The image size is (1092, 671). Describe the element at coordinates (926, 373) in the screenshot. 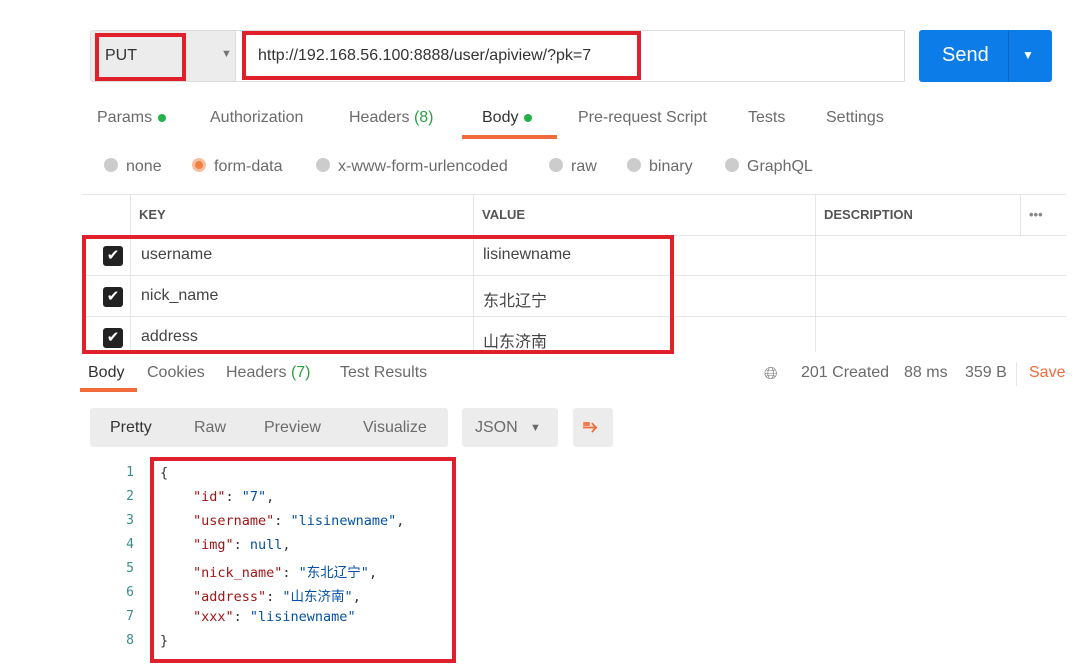

I see `response-time: 88 ms` at that location.